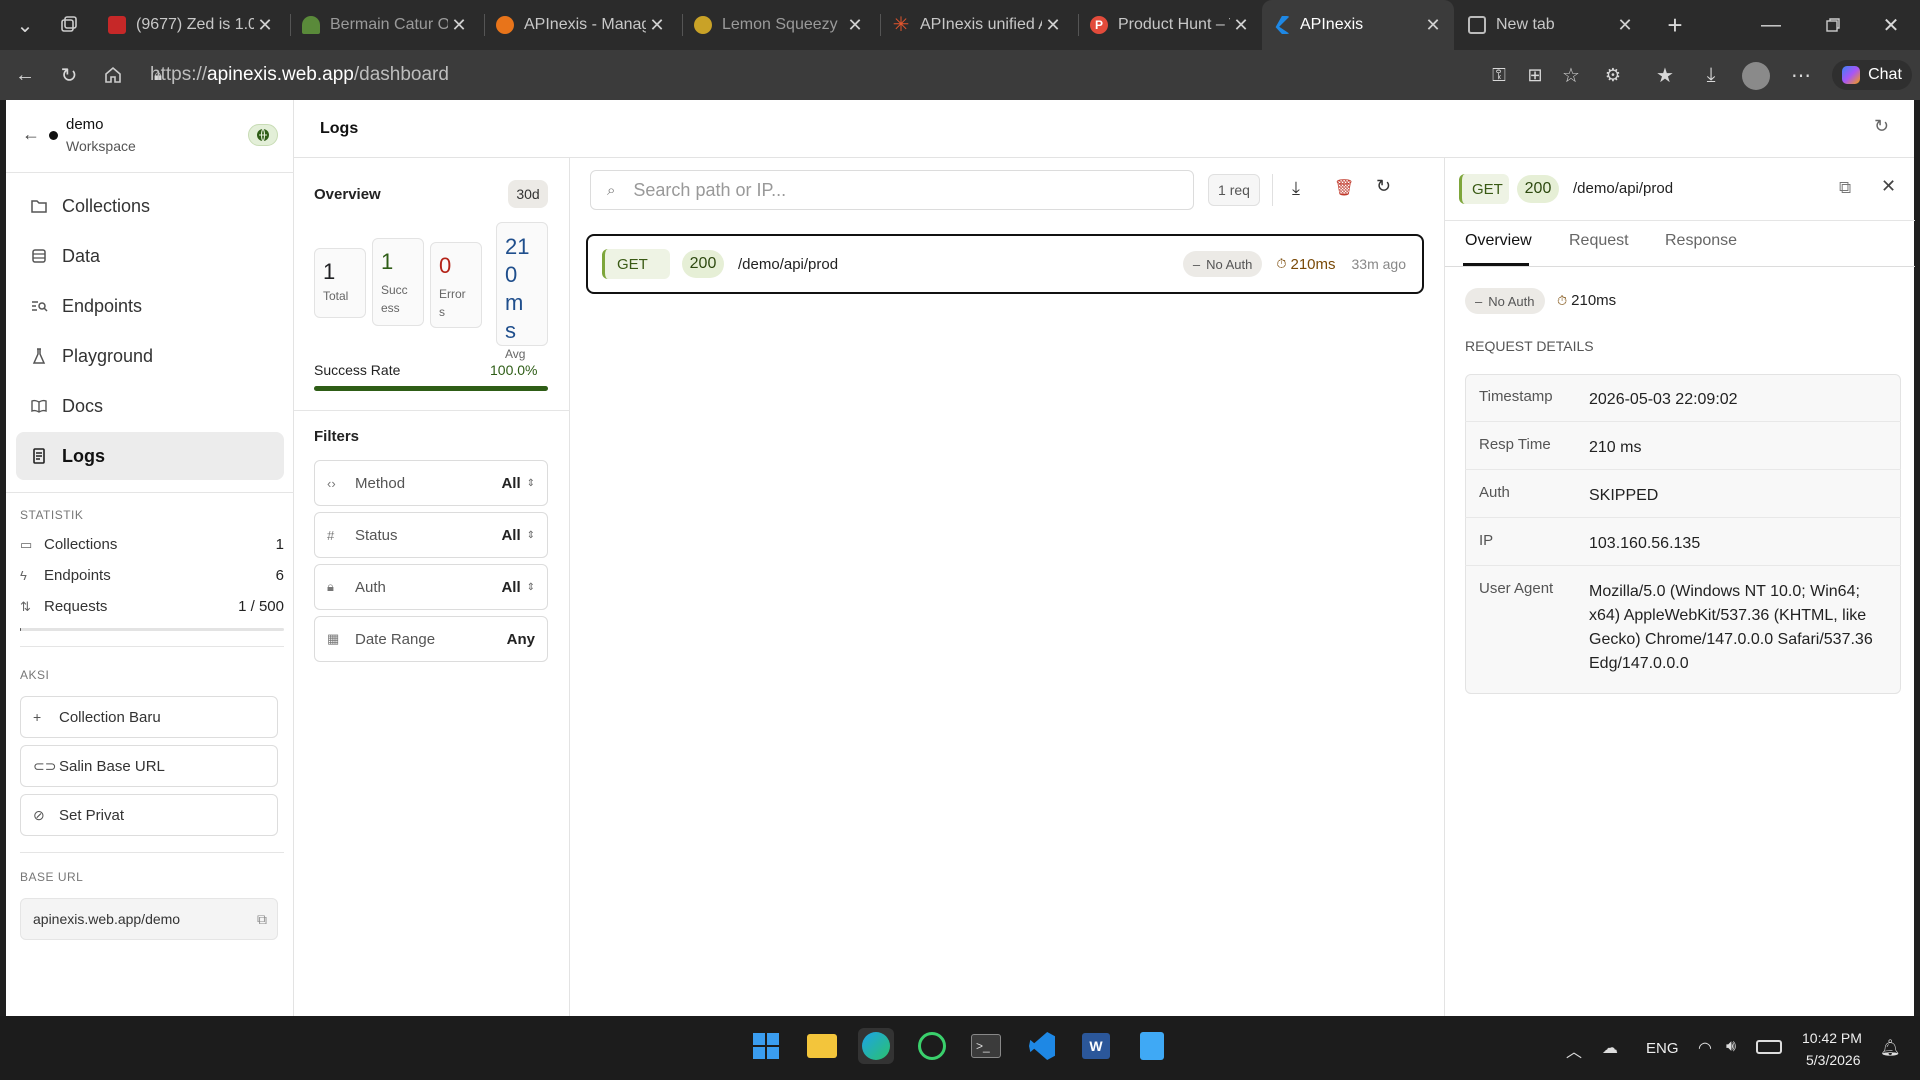 Image resolution: width=1920 pixels, height=1080 pixels. I want to click on apps-icon: ⊞, so click(1535, 75).